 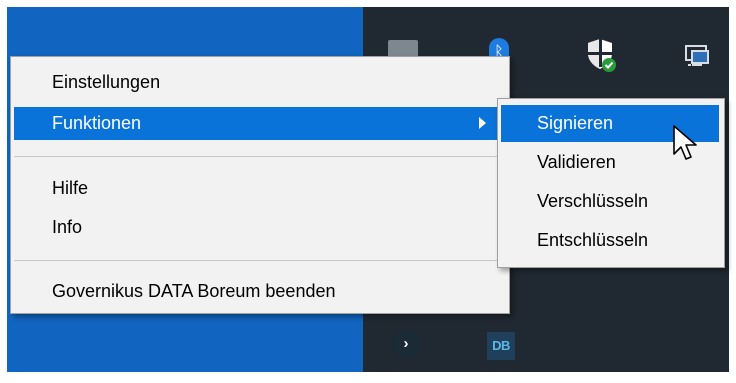 What do you see at coordinates (259, 227) in the screenshot?
I see `menu-item-info: Info` at bounding box center [259, 227].